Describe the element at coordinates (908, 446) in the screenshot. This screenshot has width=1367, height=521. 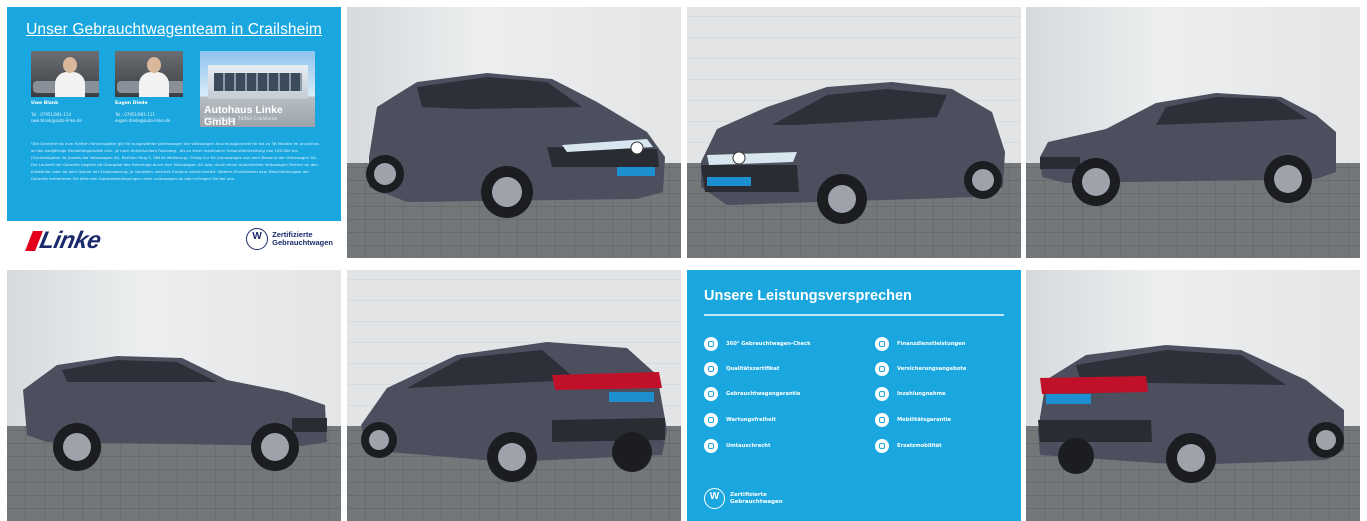
I see `promise-item: Ersatzmobilität` at that location.